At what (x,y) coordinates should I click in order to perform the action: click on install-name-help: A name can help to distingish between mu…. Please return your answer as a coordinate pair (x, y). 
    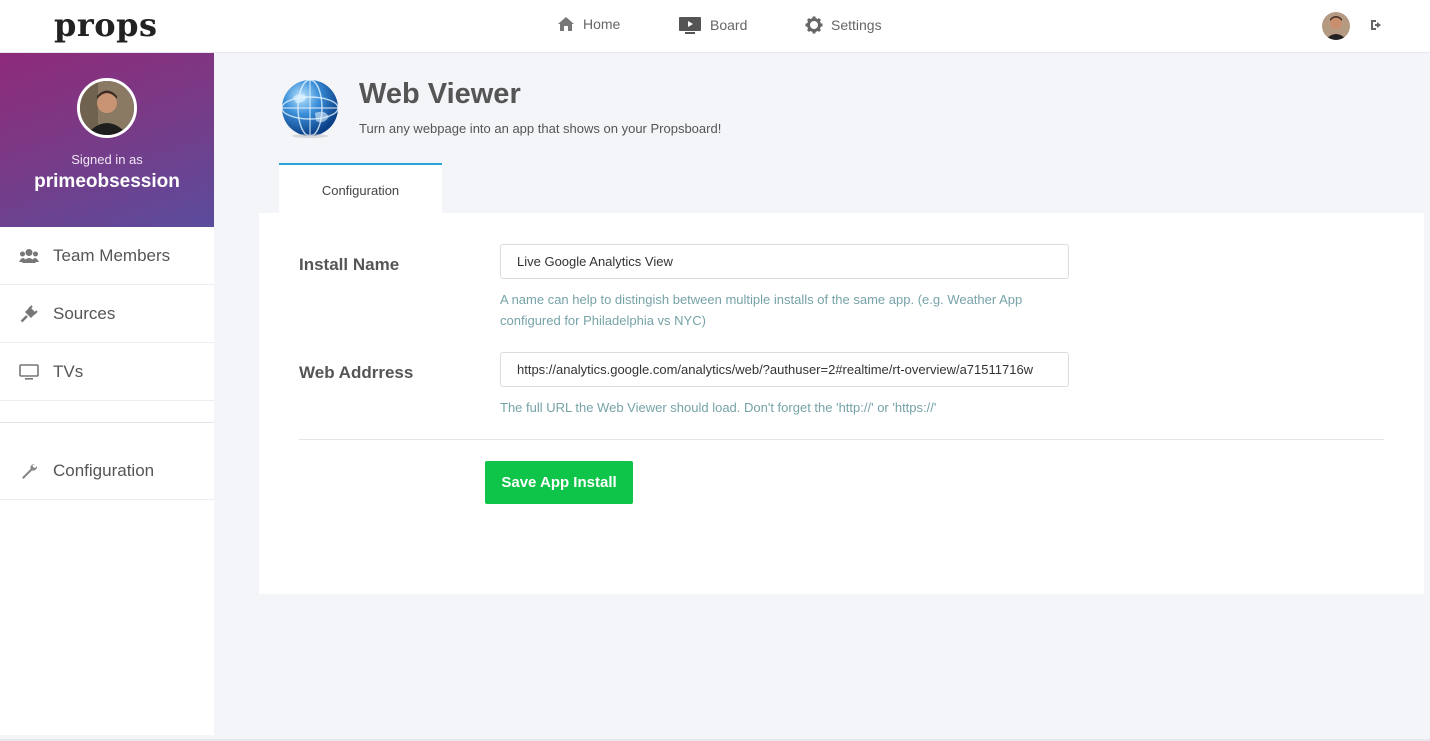
    Looking at the image, I should click on (761, 310).